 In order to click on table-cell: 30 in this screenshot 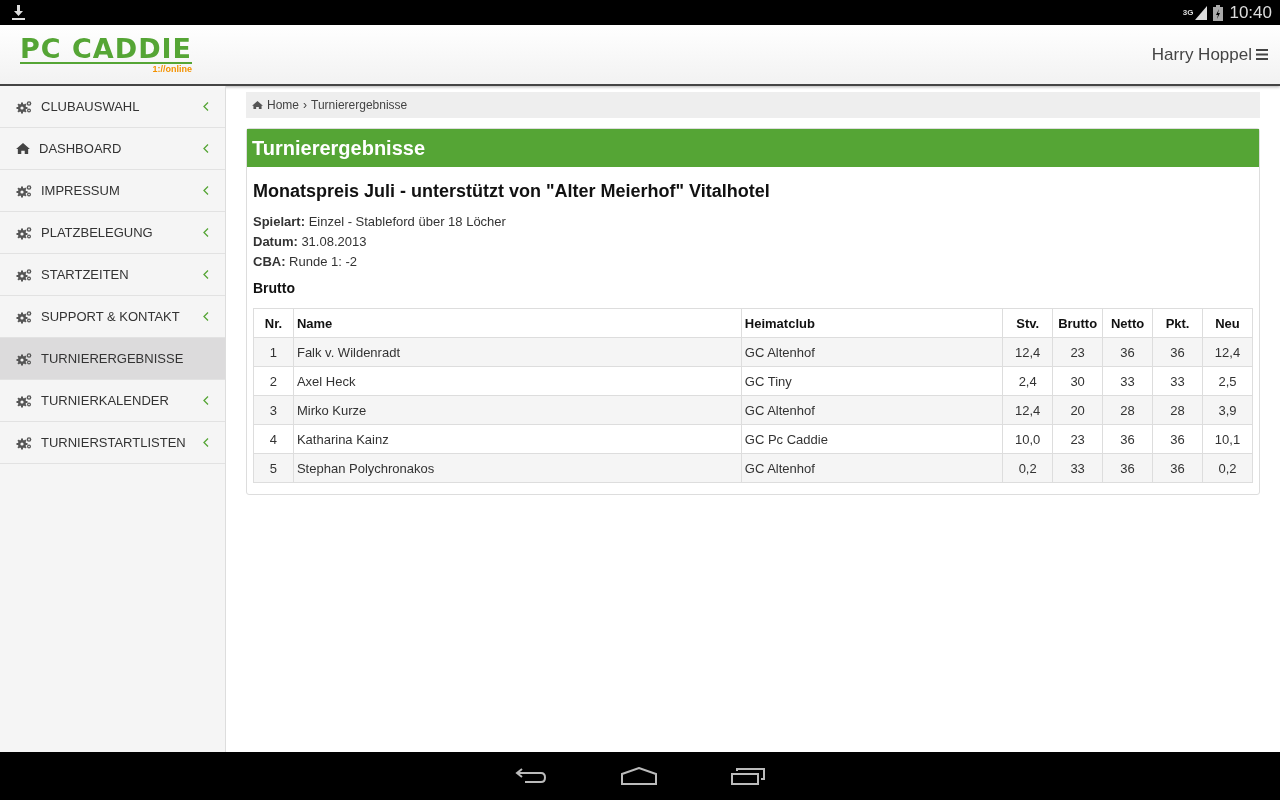, I will do `click(1077, 381)`.